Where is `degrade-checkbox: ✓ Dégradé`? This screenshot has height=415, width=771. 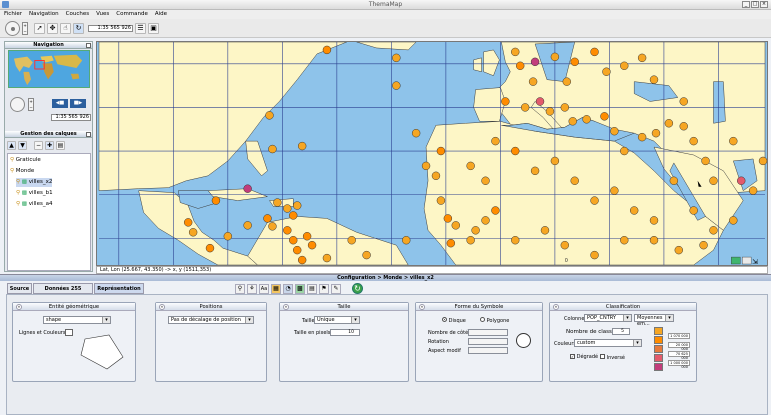 degrade-checkbox: ✓ Dégradé is located at coordinates (584, 357).